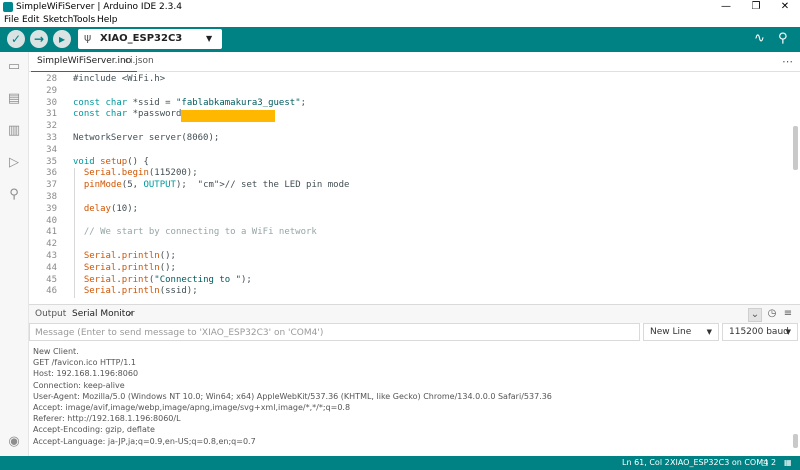 Image resolution: width=800 pixels, height=470 pixels. Describe the element at coordinates (787, 61) in the screenshot. I see `more-icon: ⋯` at that location.